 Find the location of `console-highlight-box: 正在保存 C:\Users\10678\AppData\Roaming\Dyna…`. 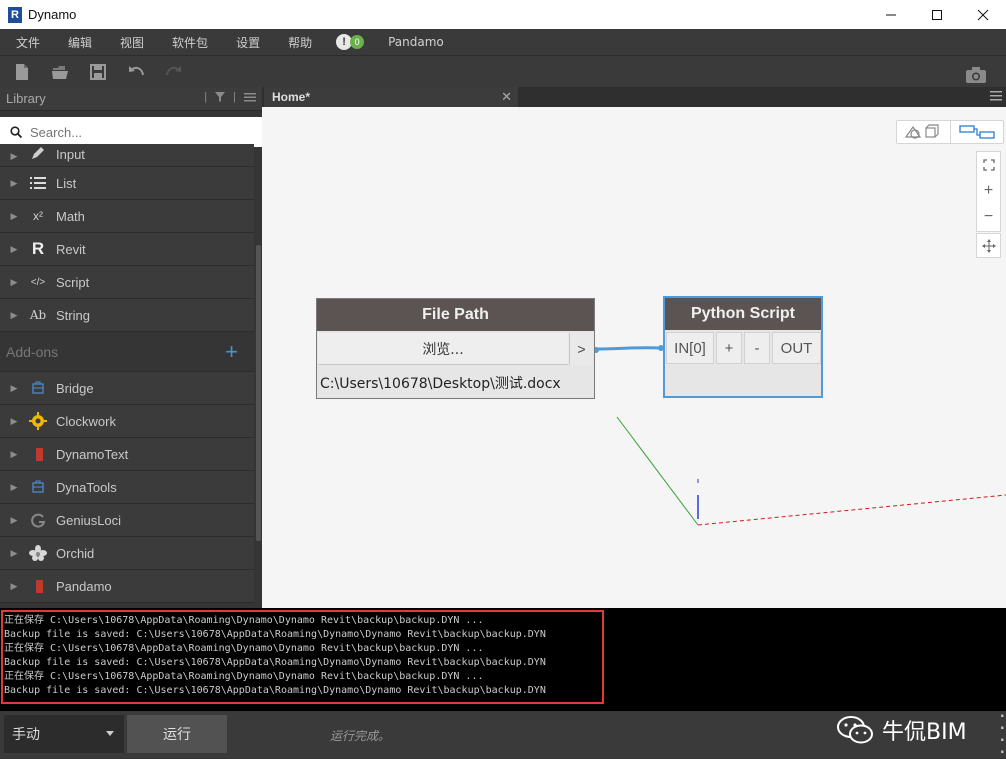

console-highlight-box: 正在保存 C:\Users\10678\AppData\Roaming\Dyna… is located at coordinates (302, 657).